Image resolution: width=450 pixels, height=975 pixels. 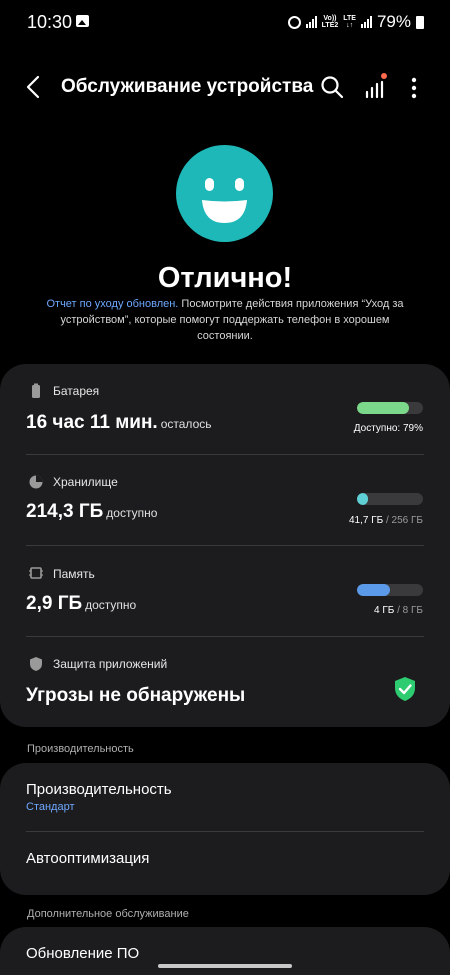 What do you see at coordinates (99, 789) in the screenshot?
I see `performance-title: Производительность` at bounding box center [99, 789].